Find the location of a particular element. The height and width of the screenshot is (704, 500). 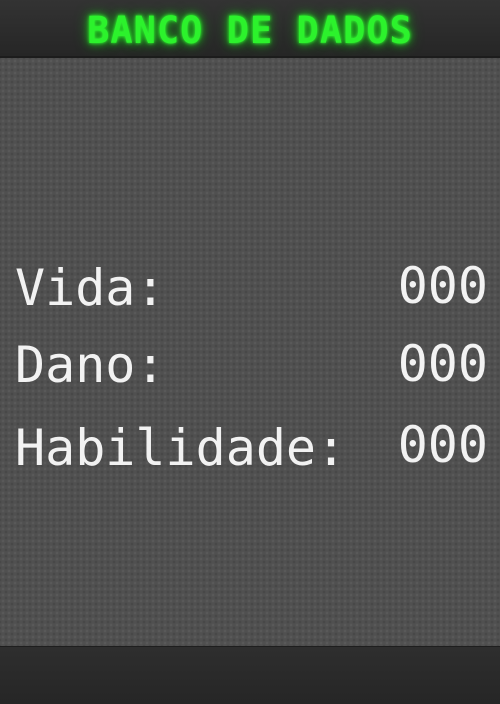

stat-value-habilidade: 000 is located at coordinates (442, 445).